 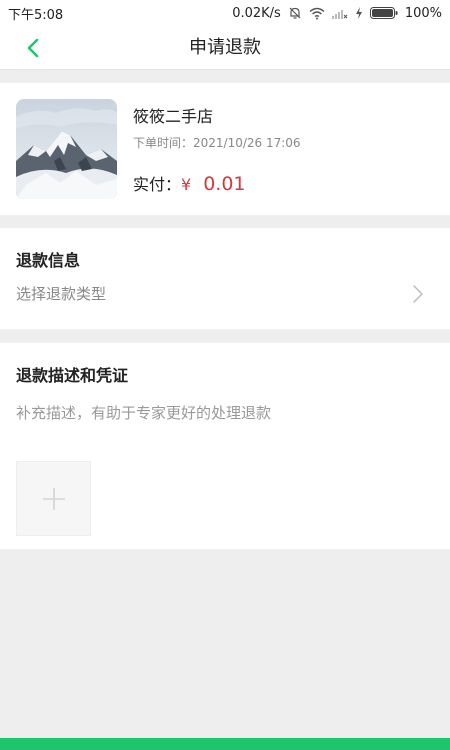 What do you see at coordinates (256, 13) in the screenshot?
I see `network-speed: 0.02K/s` at bounding box center [256, 13].